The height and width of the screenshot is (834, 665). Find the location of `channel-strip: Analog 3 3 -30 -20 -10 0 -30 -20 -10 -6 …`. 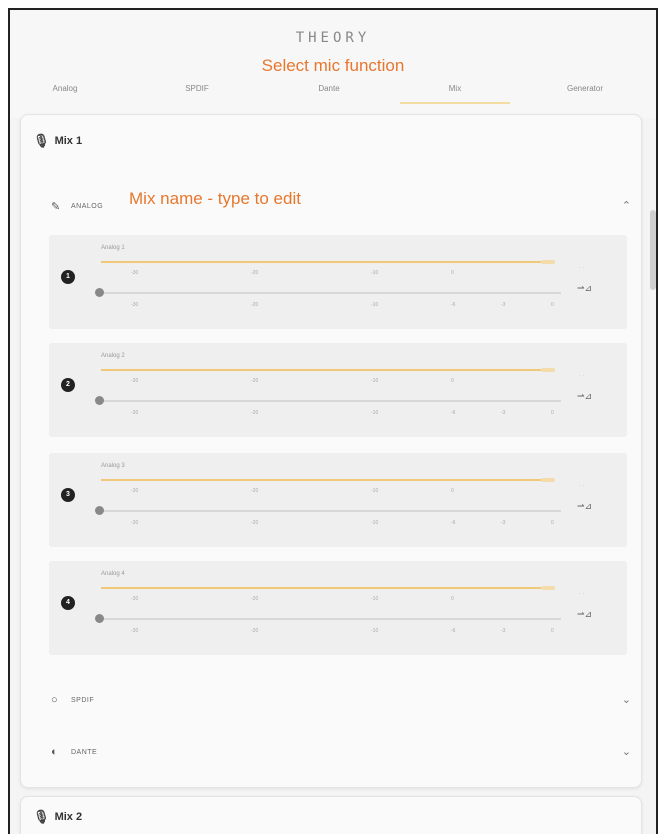

channel-strip: Analog 3 3 -30 -20 -10 0 -30 -20 -10 -6 … is located at coordinates (338, 500).